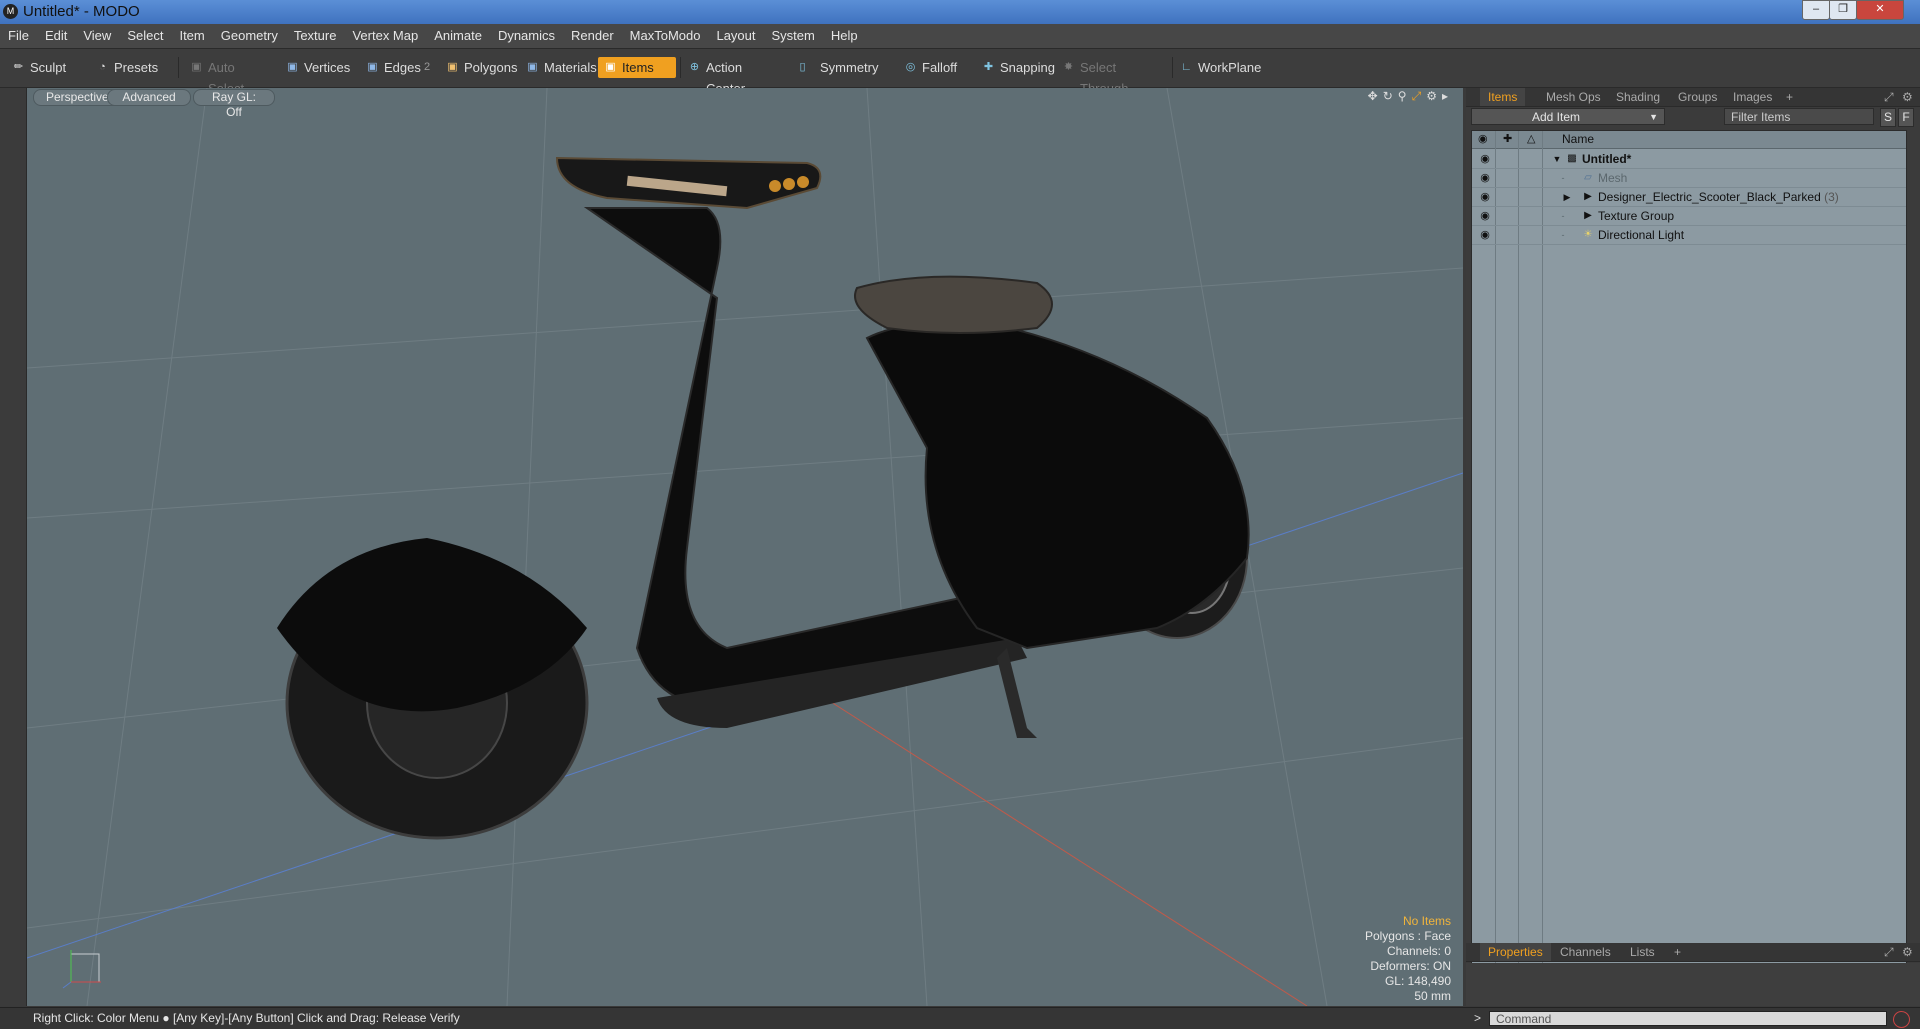  I want to click on zoom-view-icon: ⚲, so click(1405, 96).